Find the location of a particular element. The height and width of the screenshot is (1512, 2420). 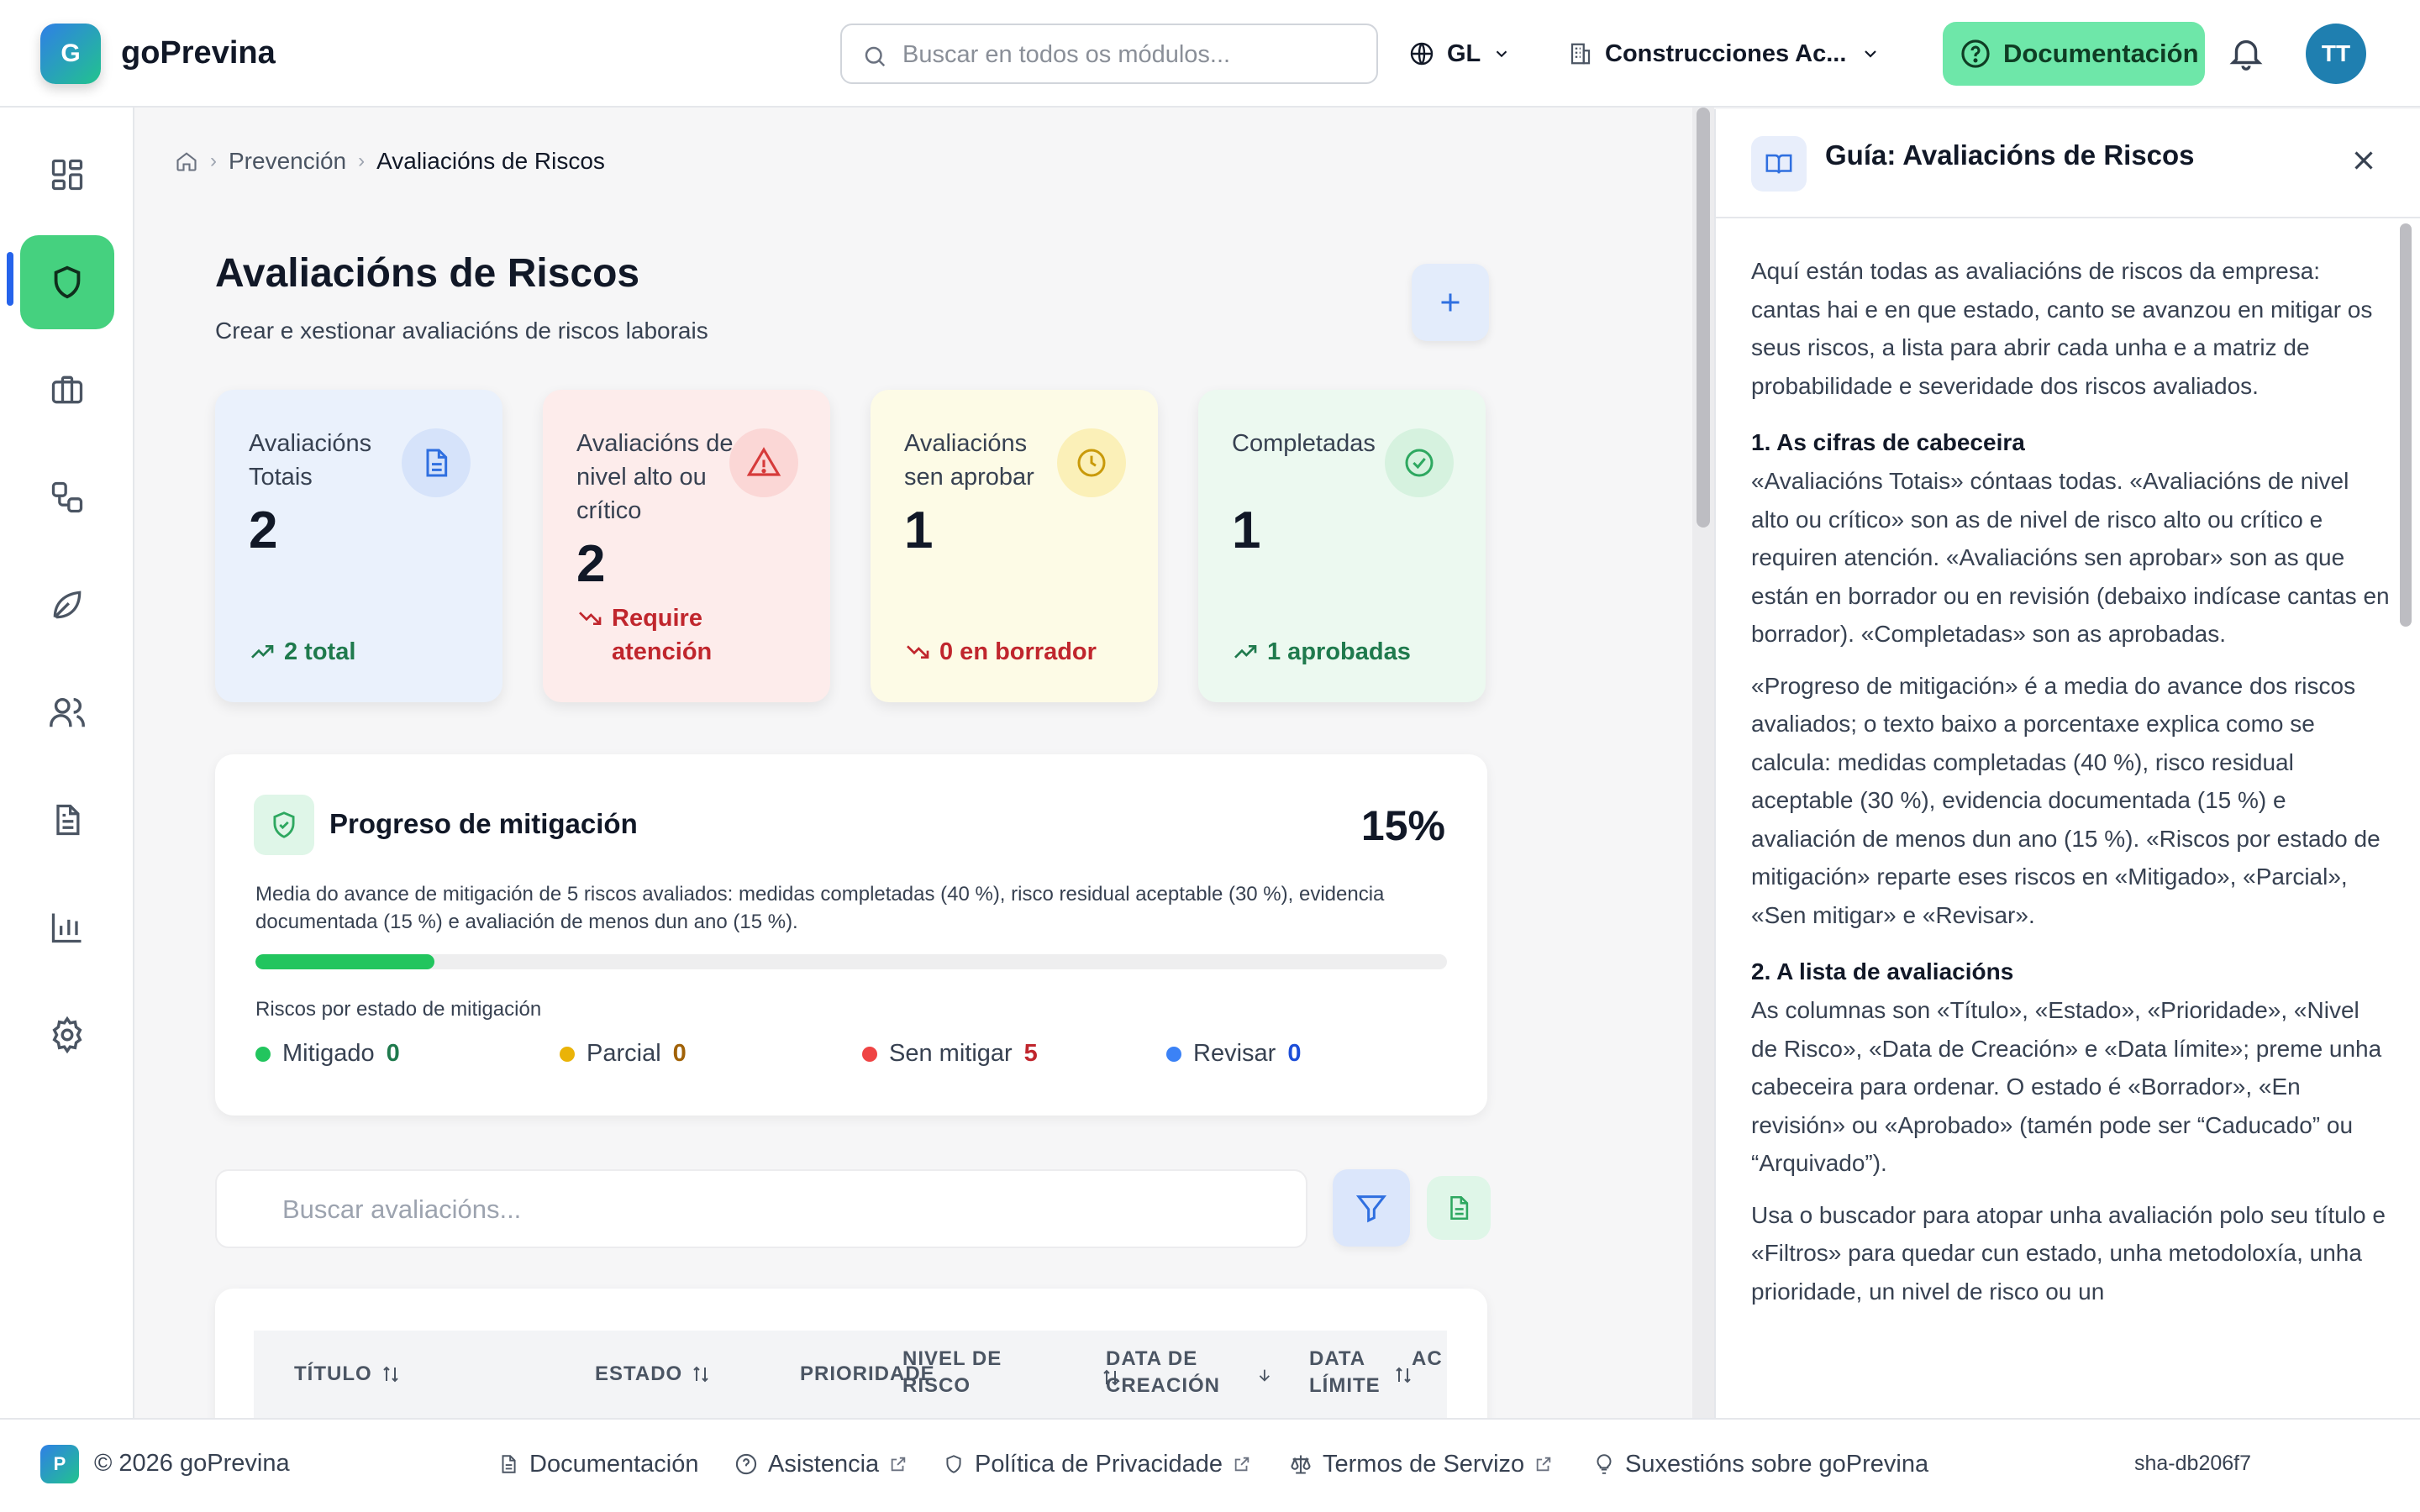

chevron-right-icon: › is located at coordinates (214, 161).